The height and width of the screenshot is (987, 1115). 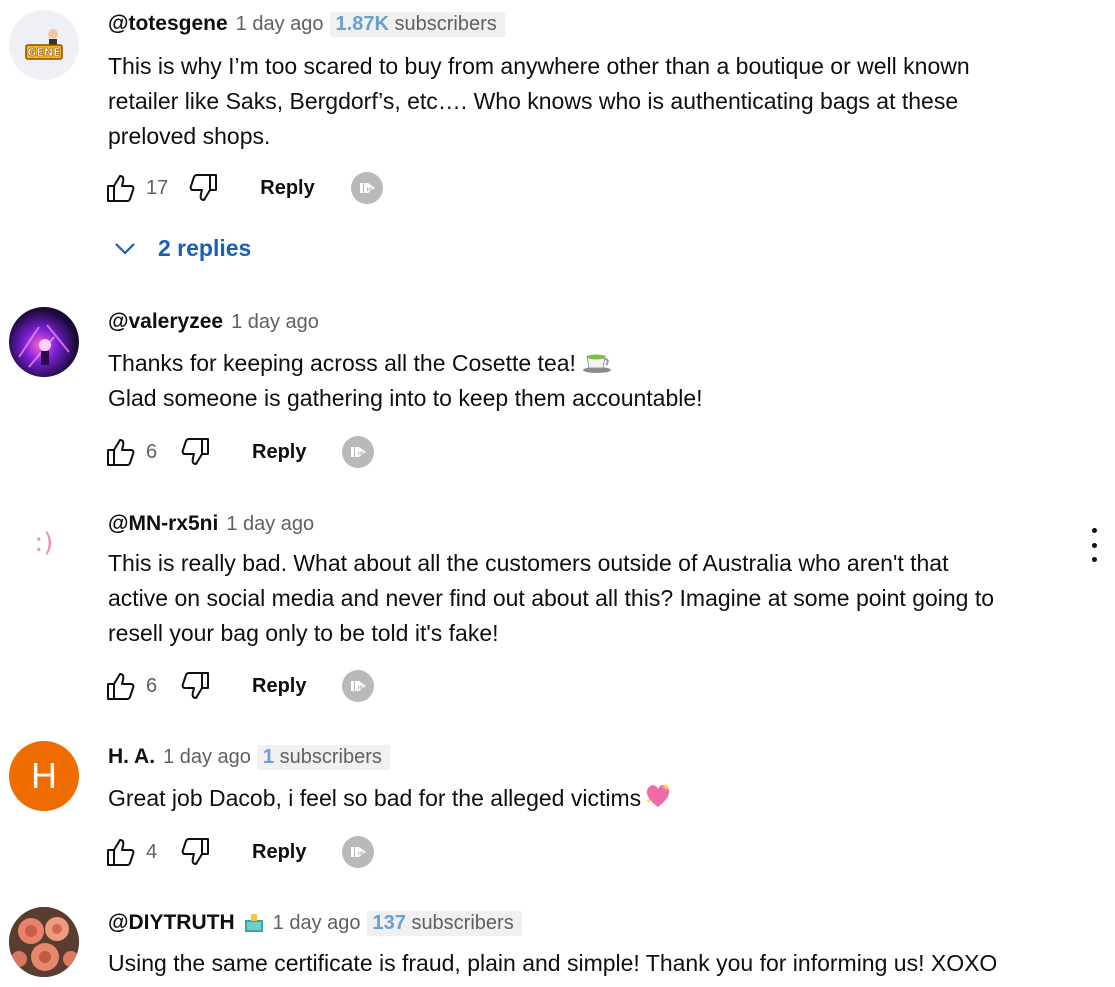 I want to click on avatar: H, so click(x=44, y=776).